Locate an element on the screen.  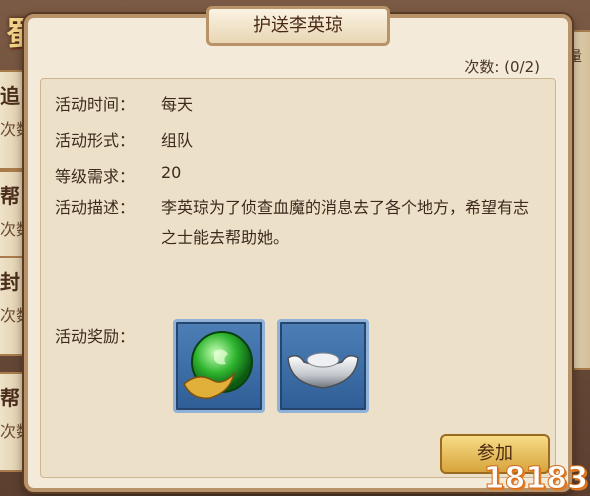
activity-form-label: 活动形式： is located at coordinates (95, 140).